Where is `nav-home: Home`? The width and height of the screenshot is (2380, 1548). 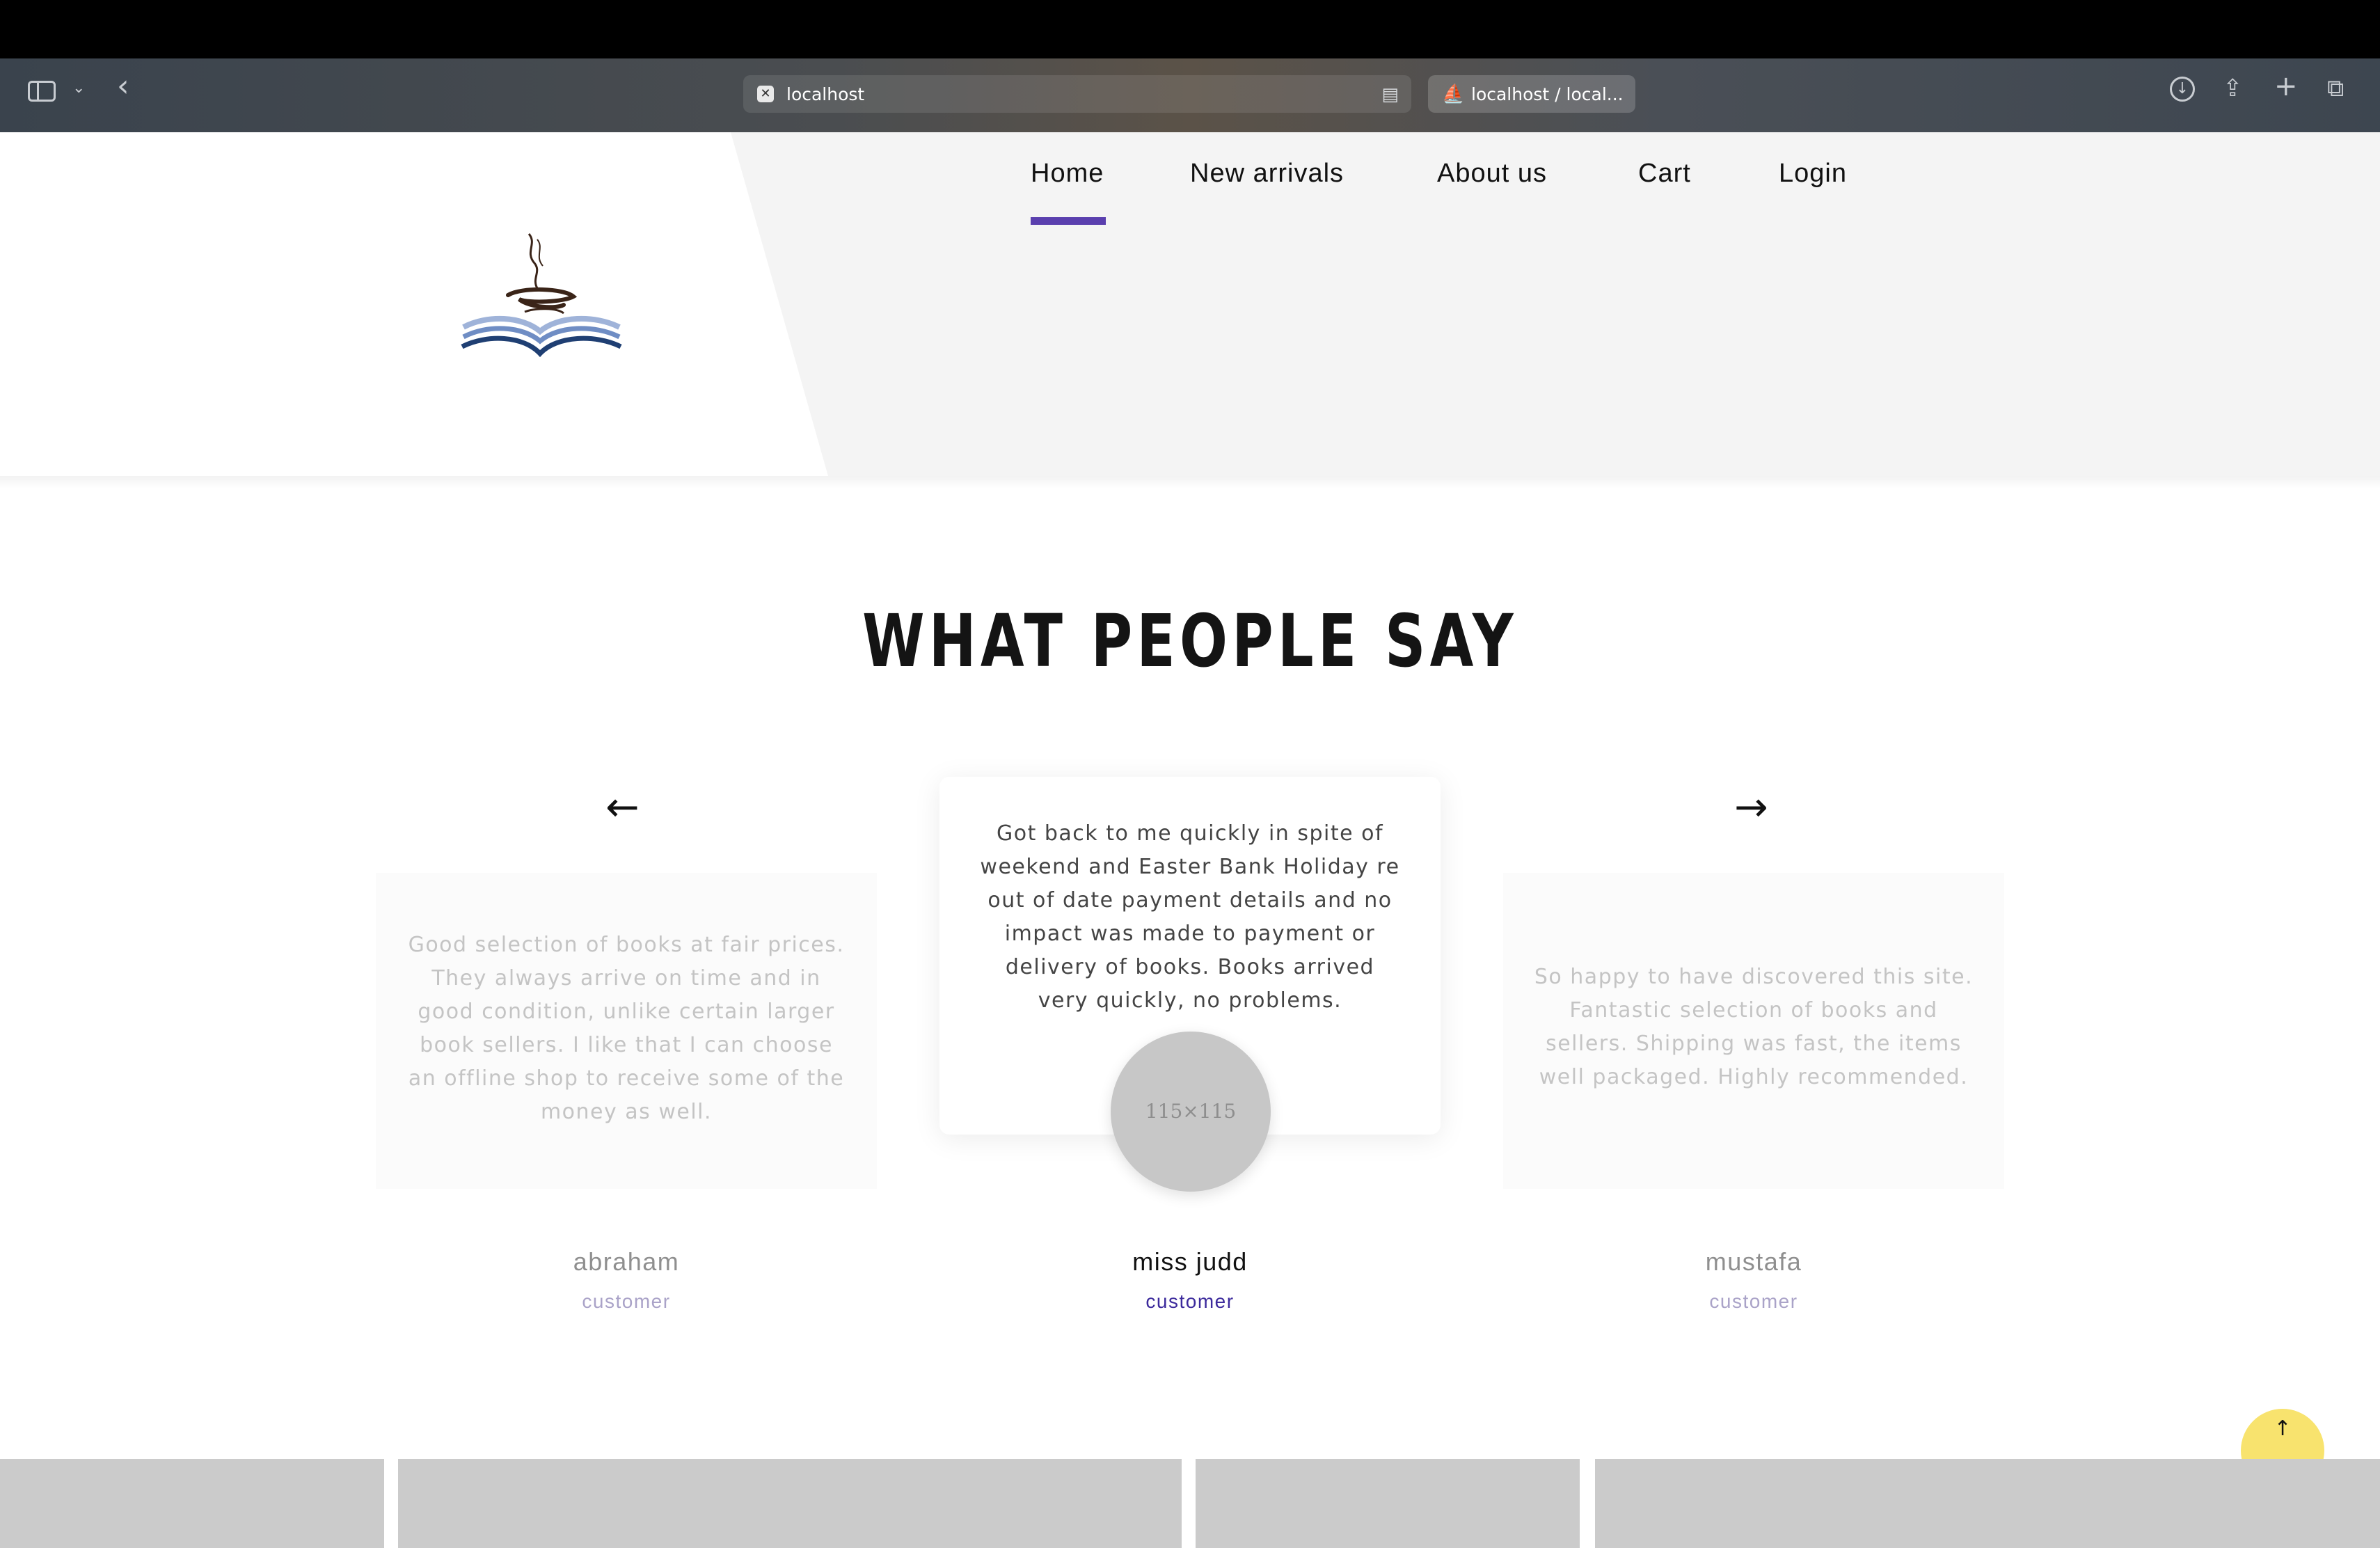
nav-home: Home is located at coordinates (1067, 174).